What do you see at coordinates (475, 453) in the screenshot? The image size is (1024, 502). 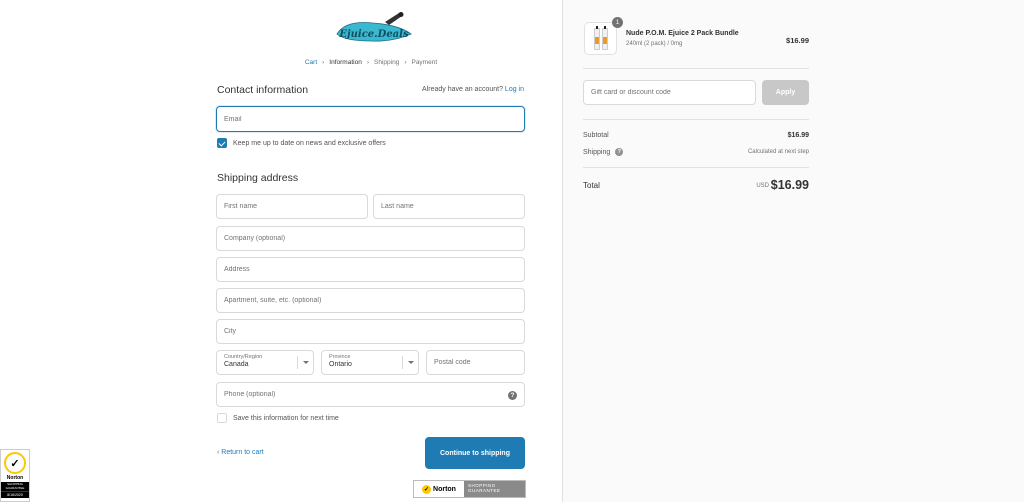 I see `continue-to-shipping-button: Continue to shipping` at bounding box center [475, 453].